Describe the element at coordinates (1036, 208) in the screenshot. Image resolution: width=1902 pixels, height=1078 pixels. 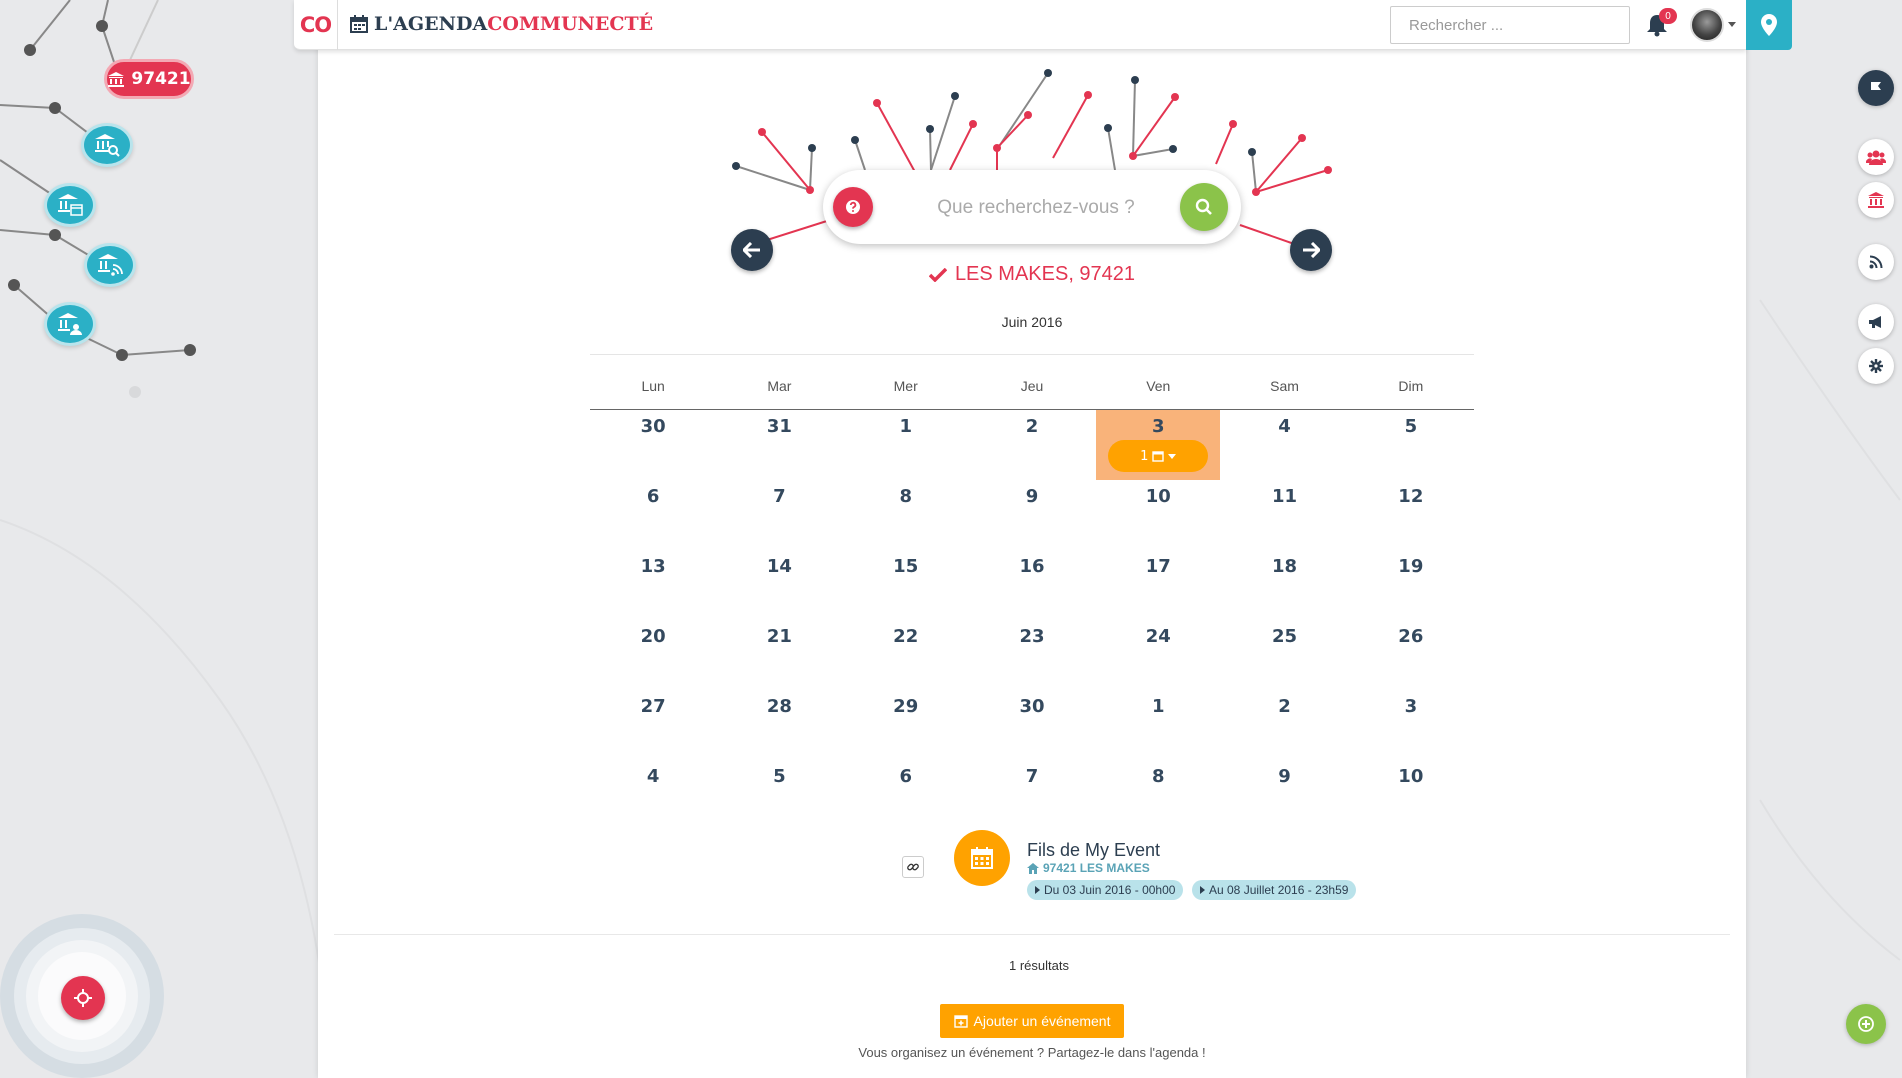
I see `scope-search-input` at that location.